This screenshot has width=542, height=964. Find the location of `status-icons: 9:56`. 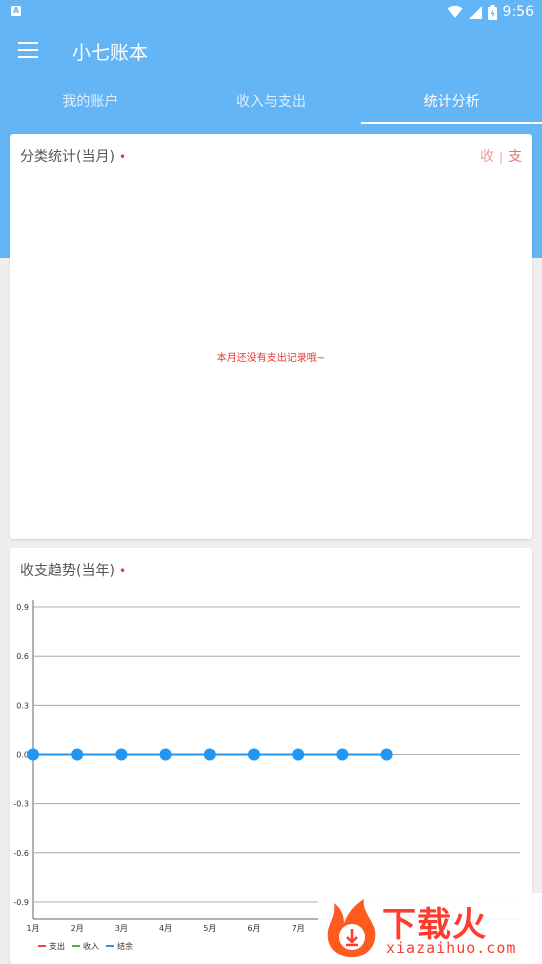

status-icons: 9:56 is located at coordinates (490, 12).